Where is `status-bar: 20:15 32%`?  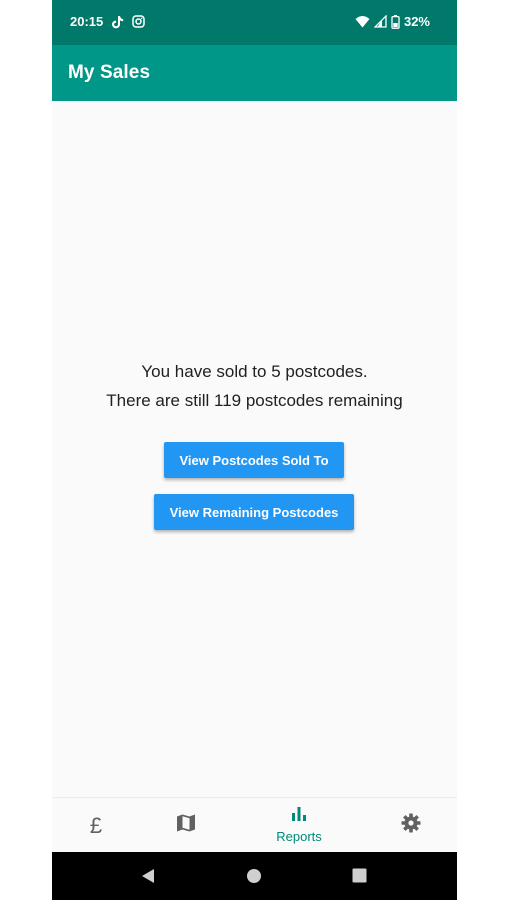
status-bar: 20:15 32% is located at coordinates (254, 22).